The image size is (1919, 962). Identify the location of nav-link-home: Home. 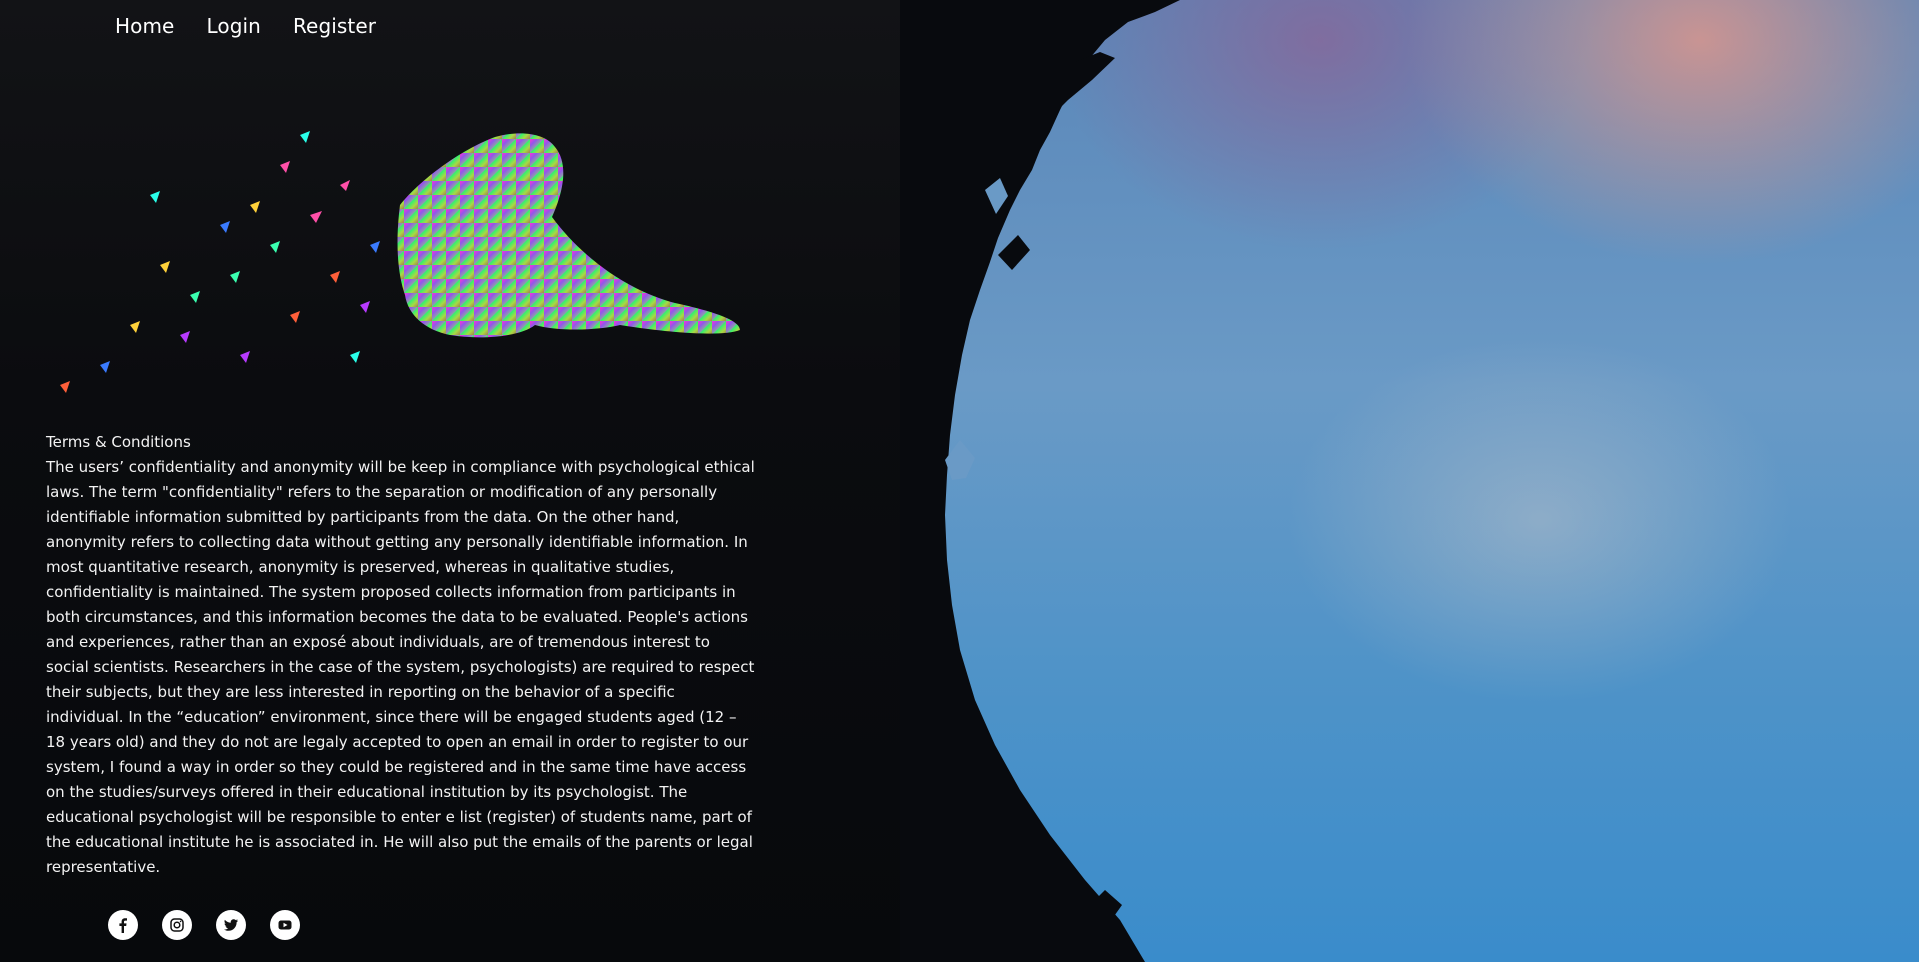
(144, 26).